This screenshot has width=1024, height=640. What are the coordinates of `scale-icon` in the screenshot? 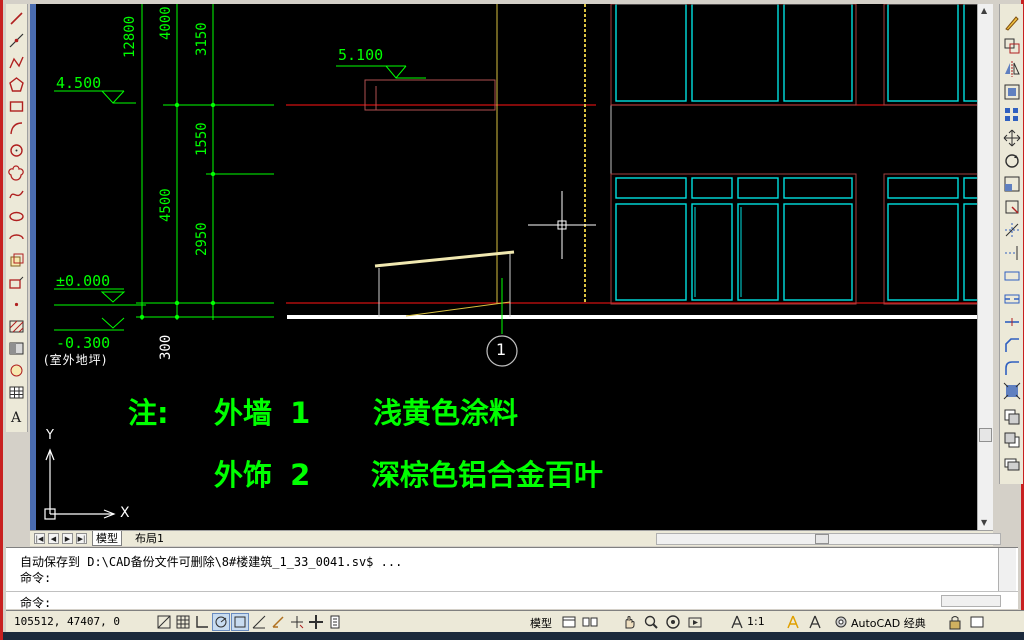 It's located at (1012, 184).